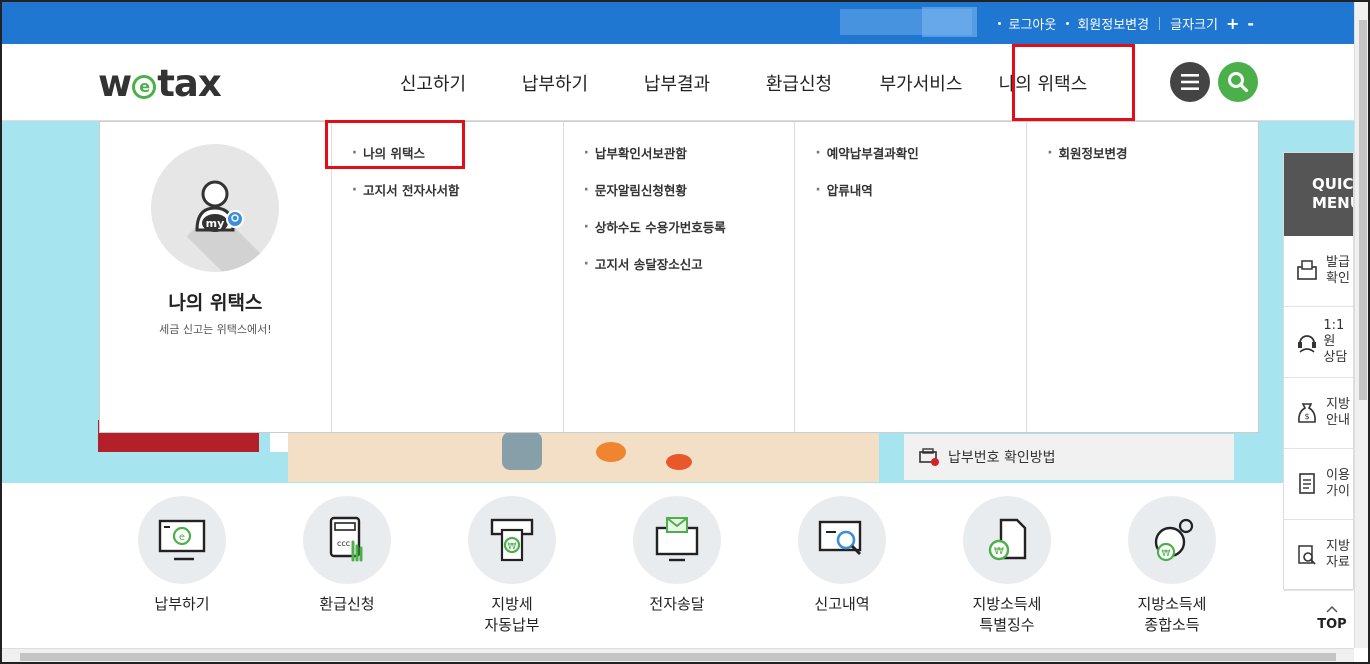 This screenshot has width=1370, height=664. What do you see at coordinates (689, 226) in the screenshot?
I see `menu-water-customer-register: 상하수도 수용가번호등록` at bounding box center [689, 226].